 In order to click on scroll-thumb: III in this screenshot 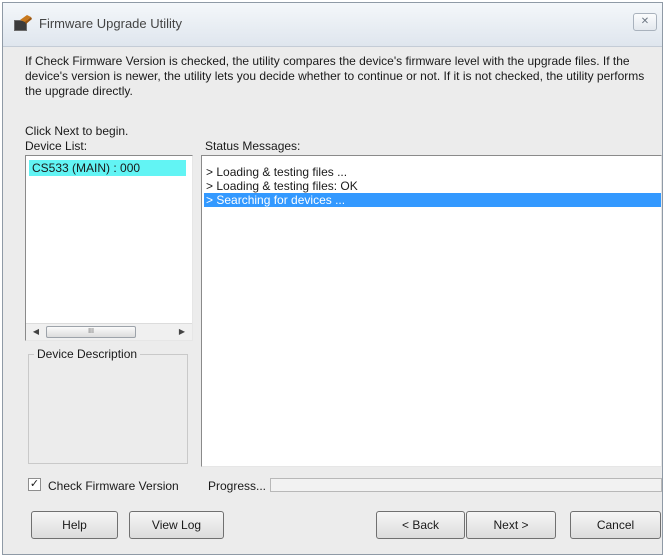, I will do `click(91, 332)`.